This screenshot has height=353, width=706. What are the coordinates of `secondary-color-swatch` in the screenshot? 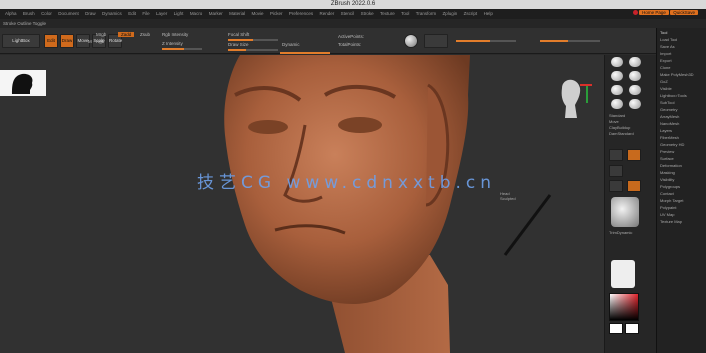 It's located at (632, 328).